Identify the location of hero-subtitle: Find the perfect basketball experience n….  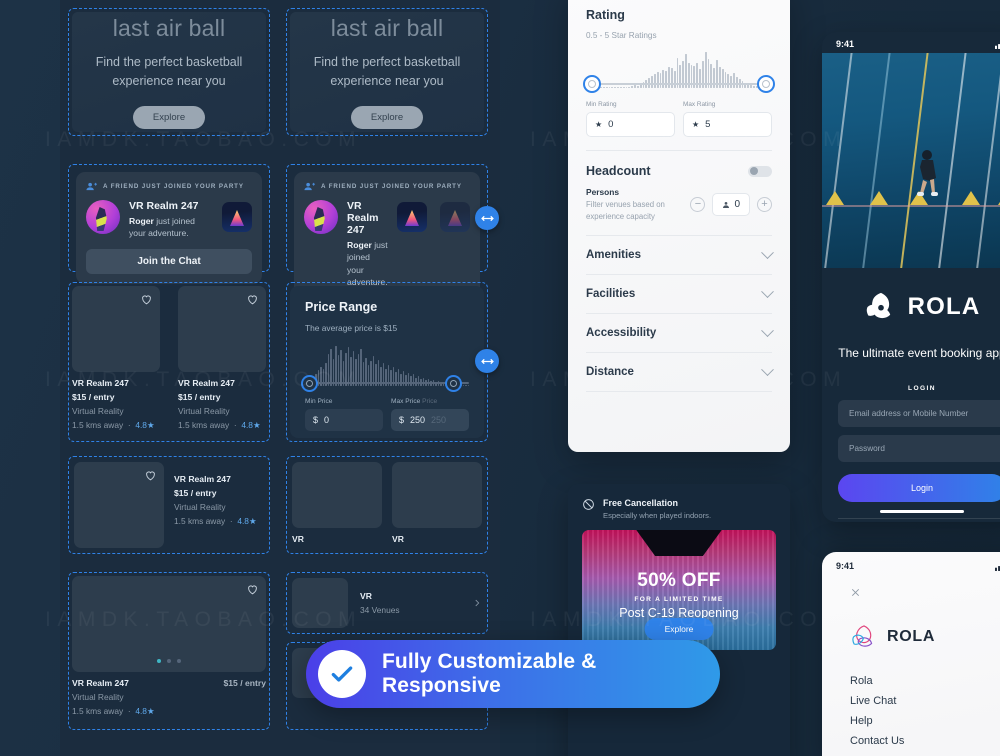
(169, 71).